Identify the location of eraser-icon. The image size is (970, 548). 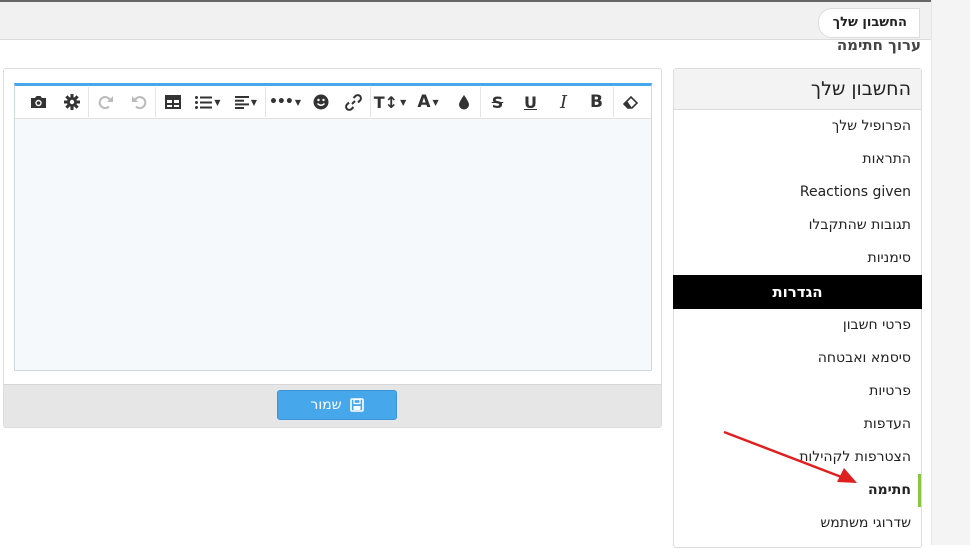
(630, 102).